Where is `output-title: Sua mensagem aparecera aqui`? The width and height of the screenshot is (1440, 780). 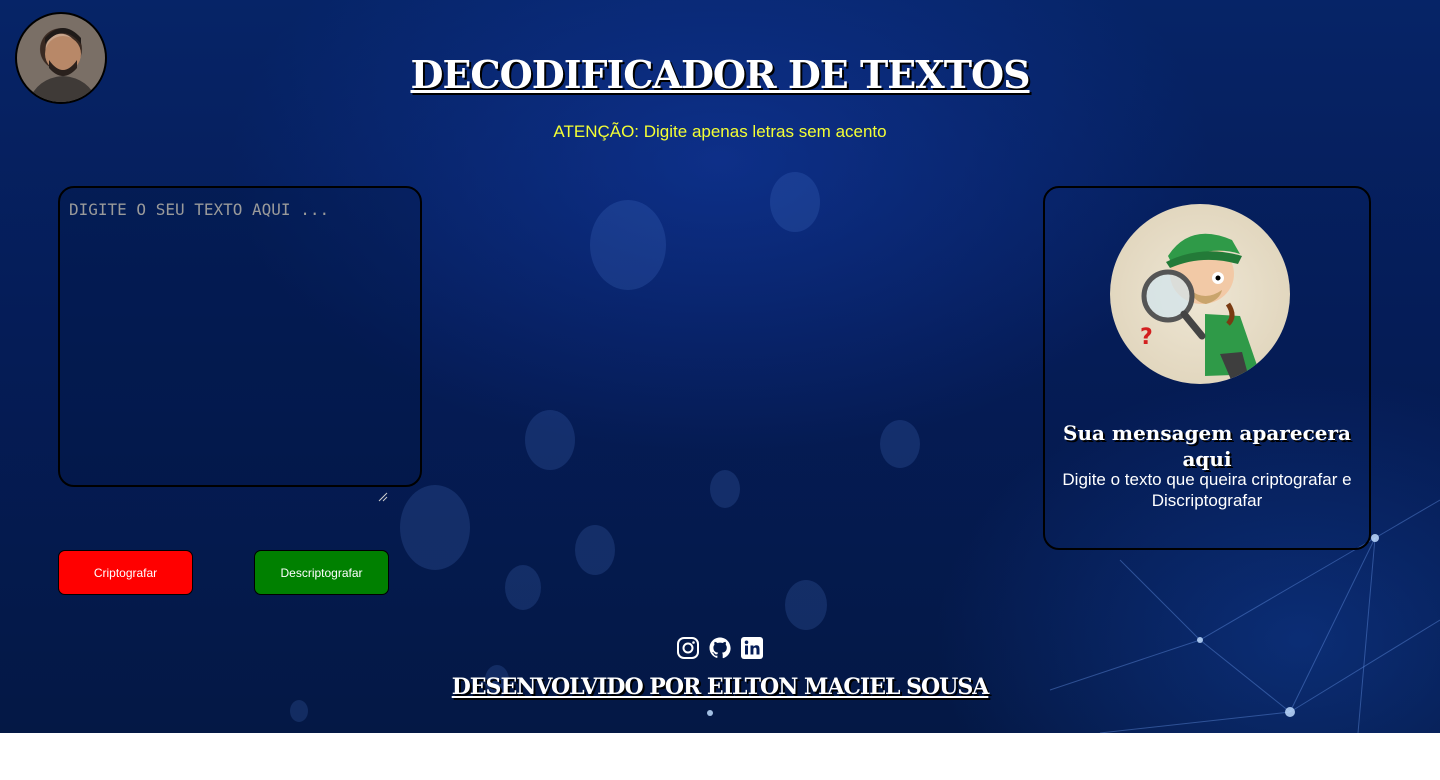
output-title: Sua mensagem aparecera aqui is located at coordinates (1207, 446).